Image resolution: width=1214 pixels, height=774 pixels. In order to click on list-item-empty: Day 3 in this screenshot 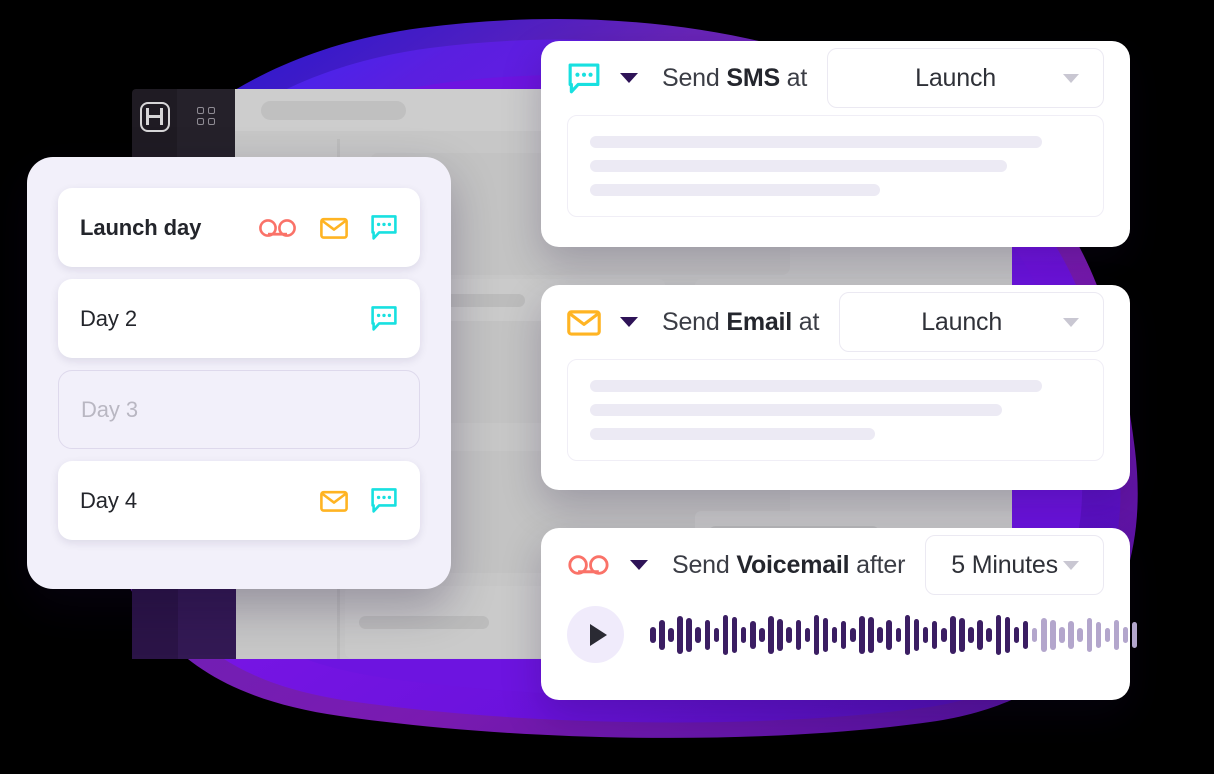, I will do `click(239, 409)`.